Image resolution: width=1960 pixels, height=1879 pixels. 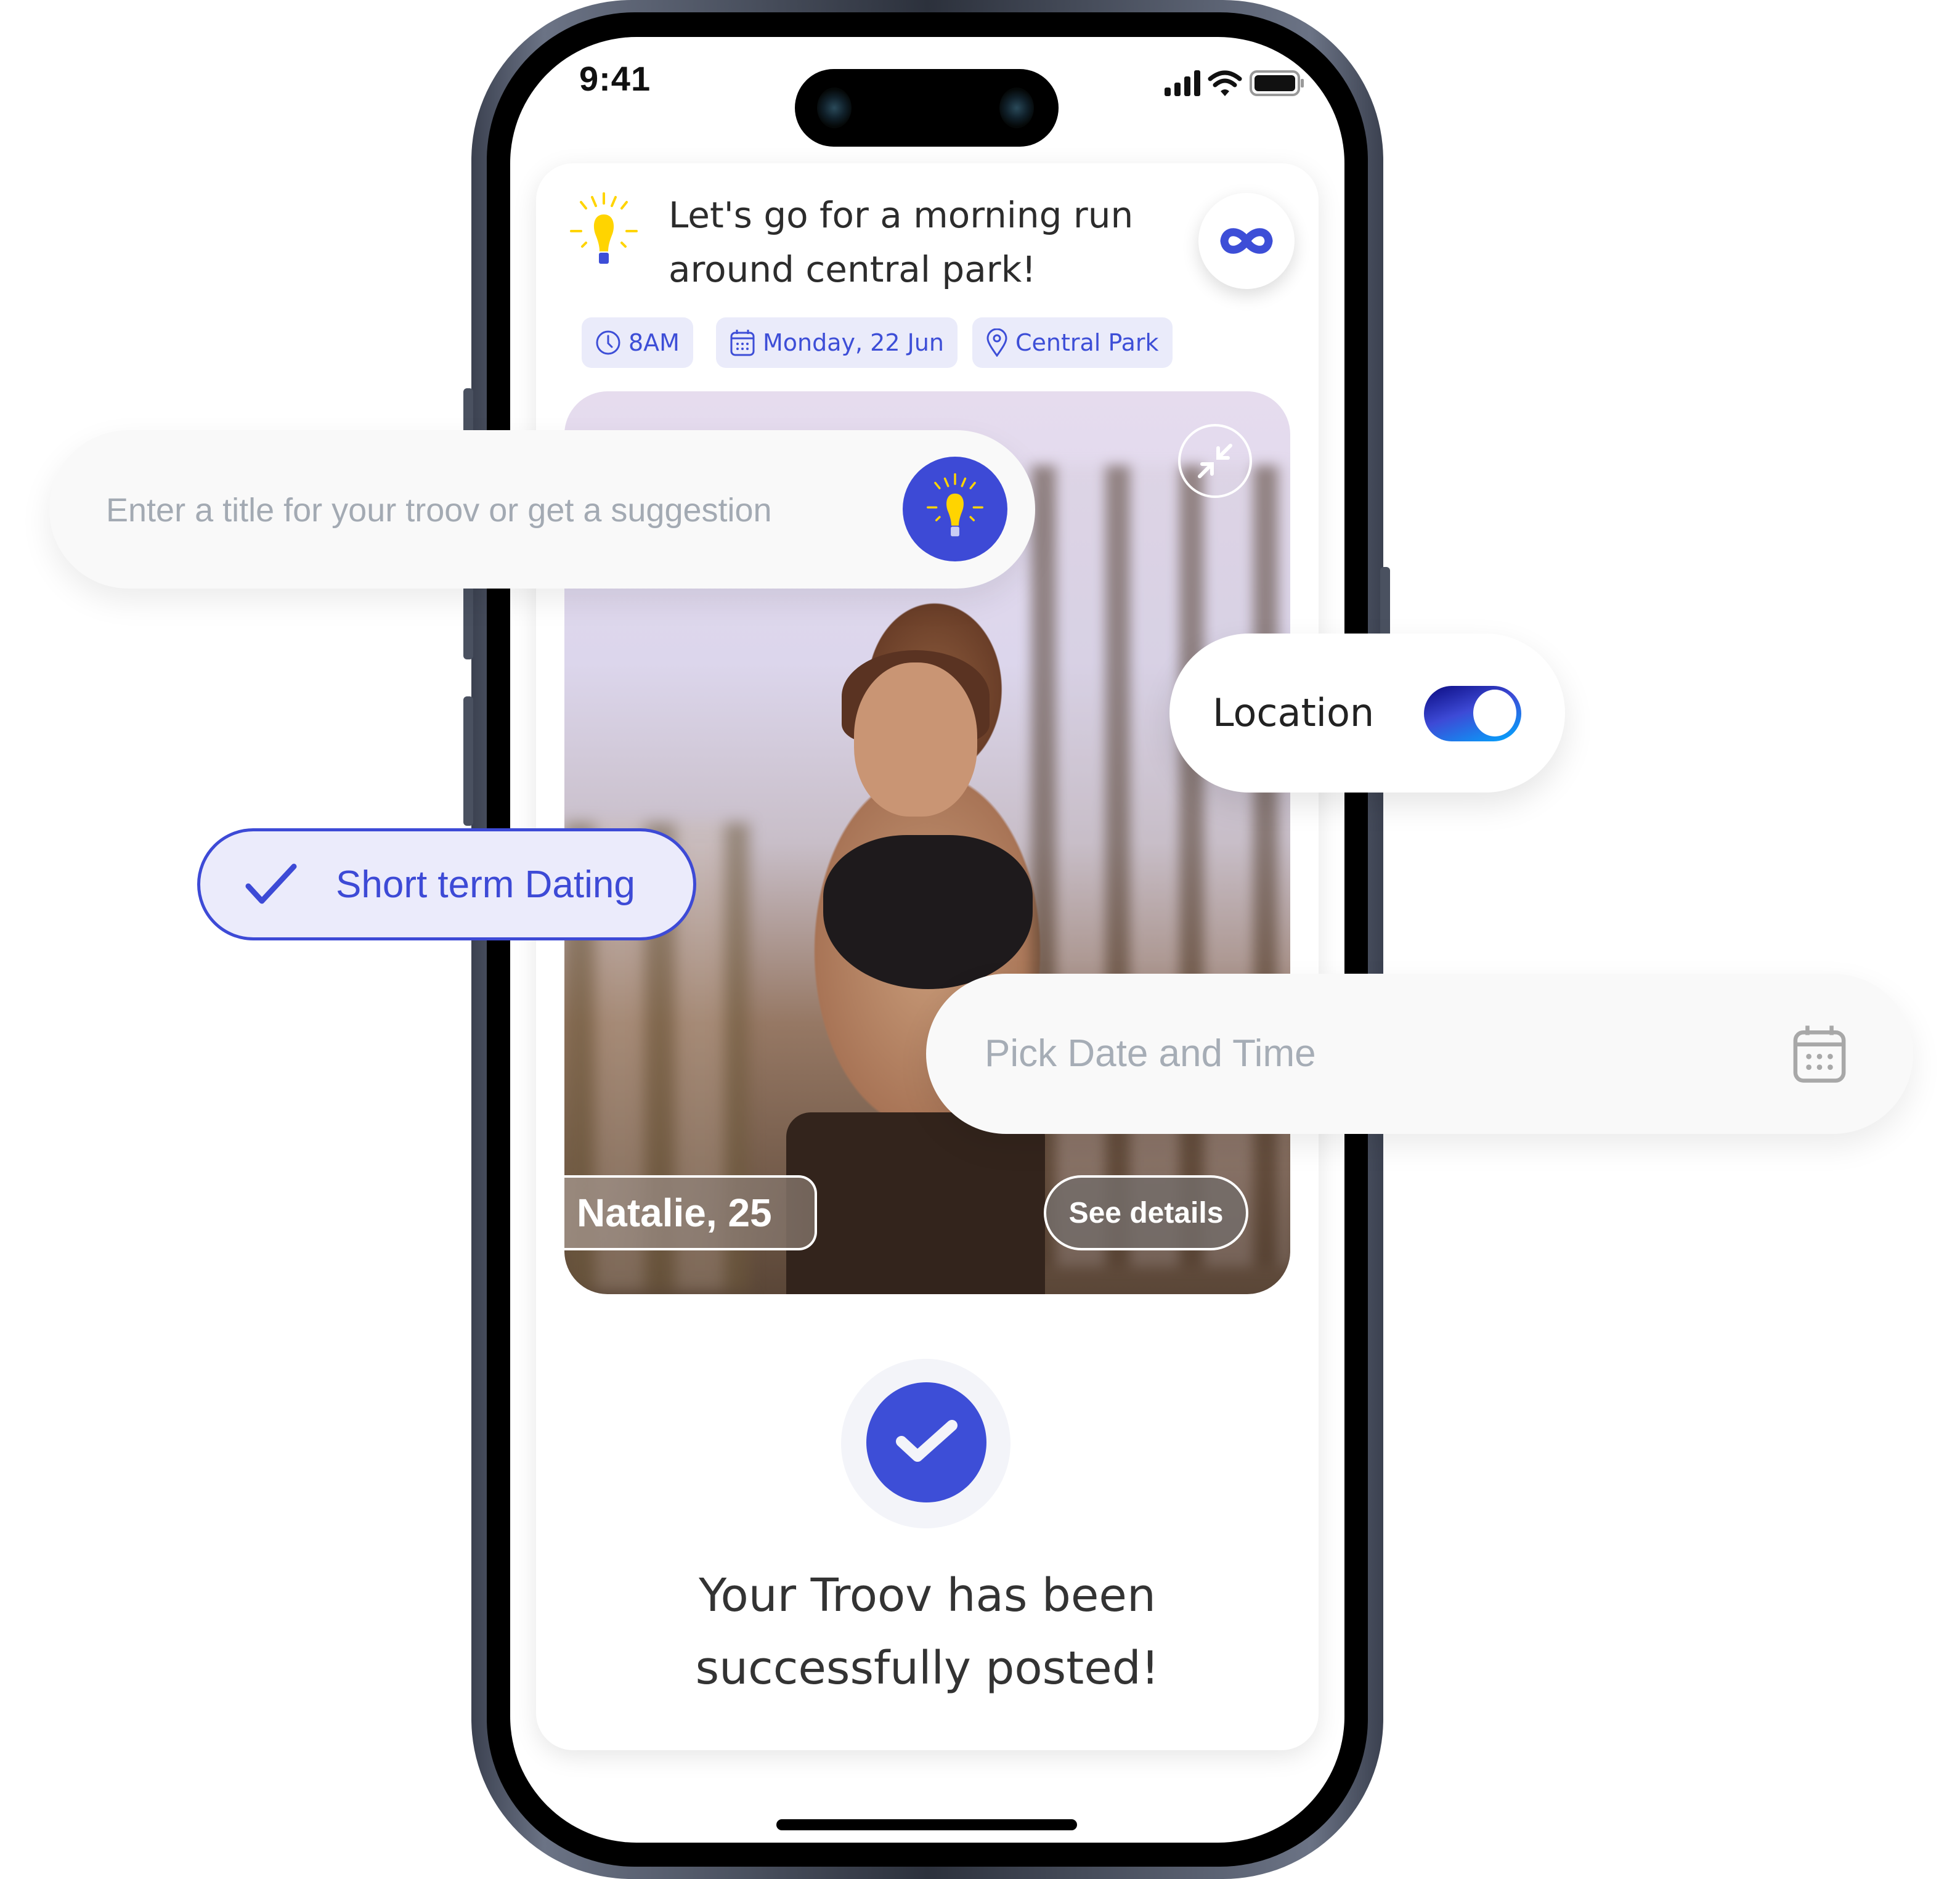 What do you see at coordinates (654, 342) in the screenshot?
I see `tag-time-label: 8AM` at bounding box center [654, 342].